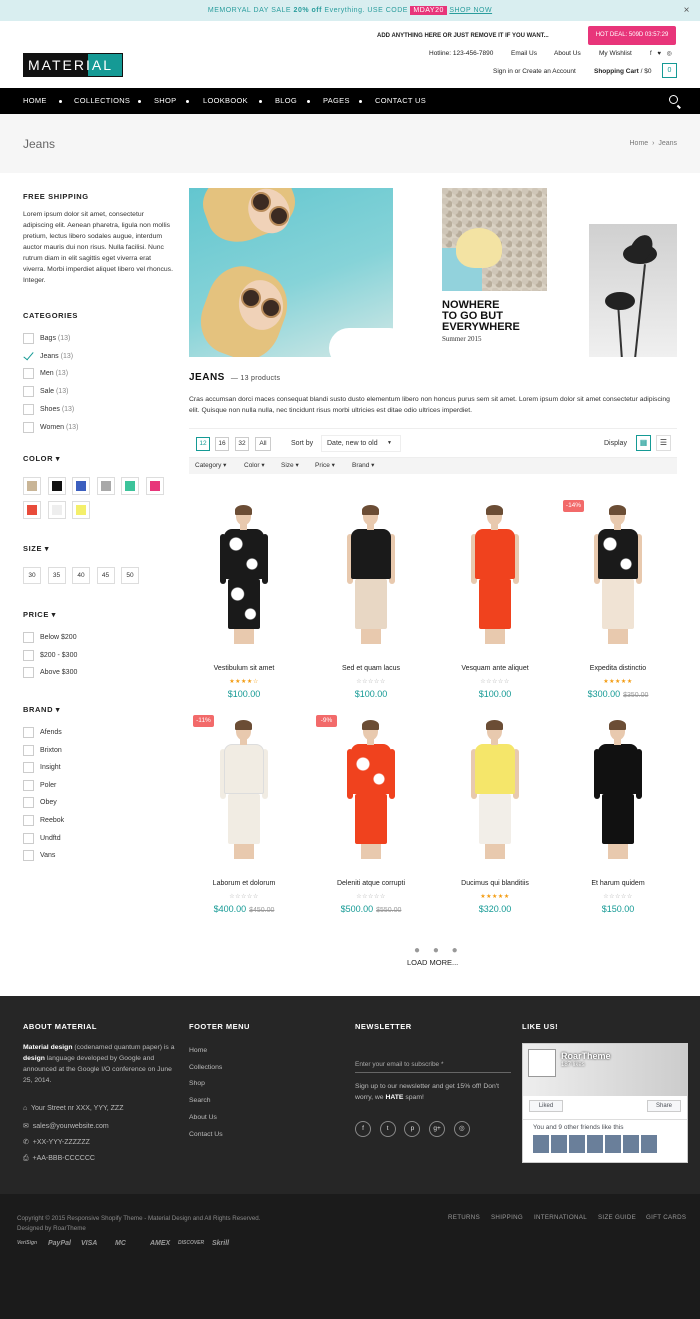 This screenshot has width=700, height=1319. What do you see at coordinates (50, 838) in the screenshot?
I see `brand-label: Undftd` at bounding box center [50, 838].